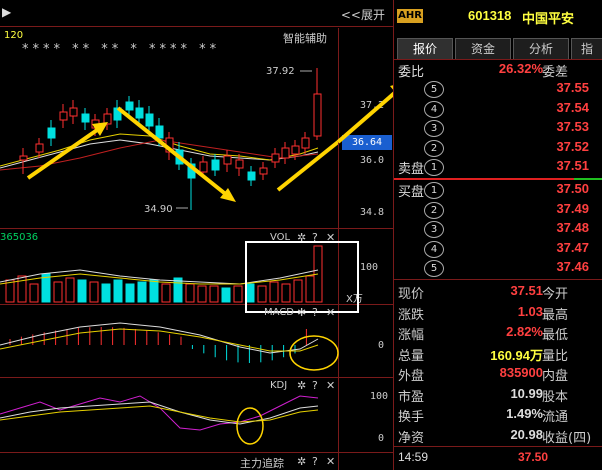 The height and width of the screenshot is (470, 602). Describe the element at coordinates (410, 16) in the screenshot. I see `ahr-badge: AHR` at that location.